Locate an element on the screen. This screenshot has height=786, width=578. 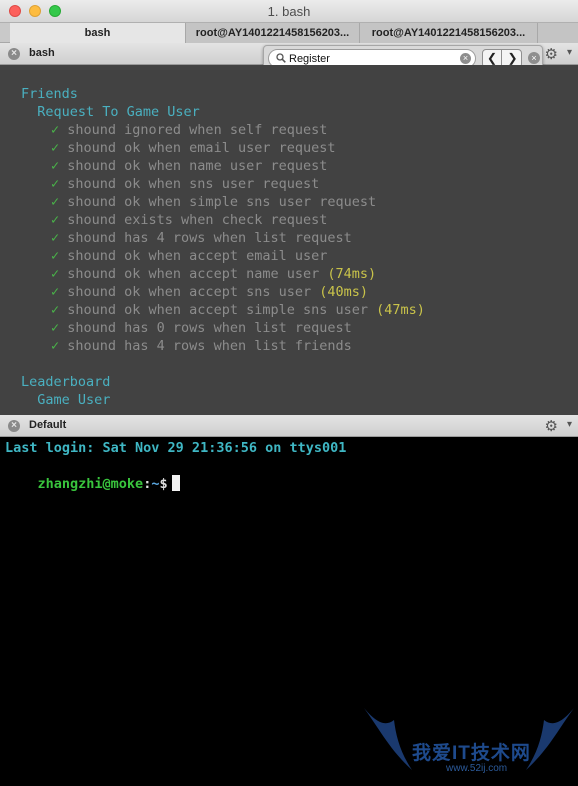
suite-title: Friends is located at coordinates (49, 94).